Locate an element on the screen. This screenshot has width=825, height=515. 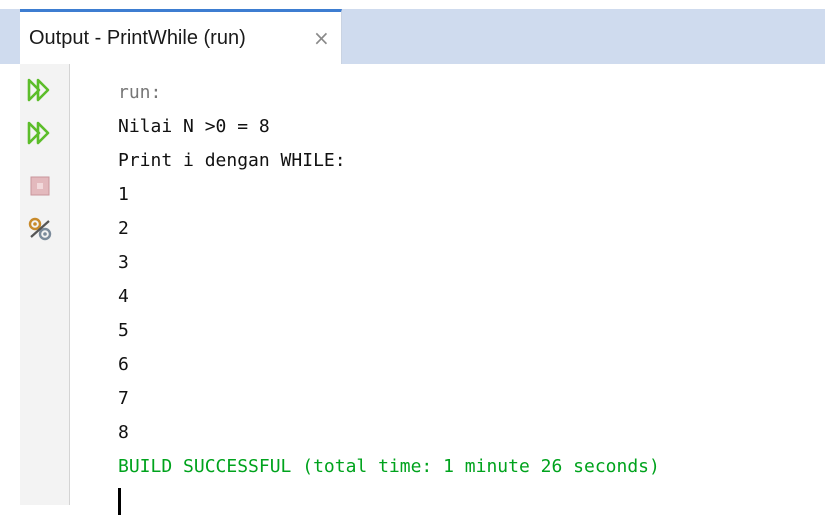
tab-label: Output - PrintWhile (run) is located at coordinates (137, 38).